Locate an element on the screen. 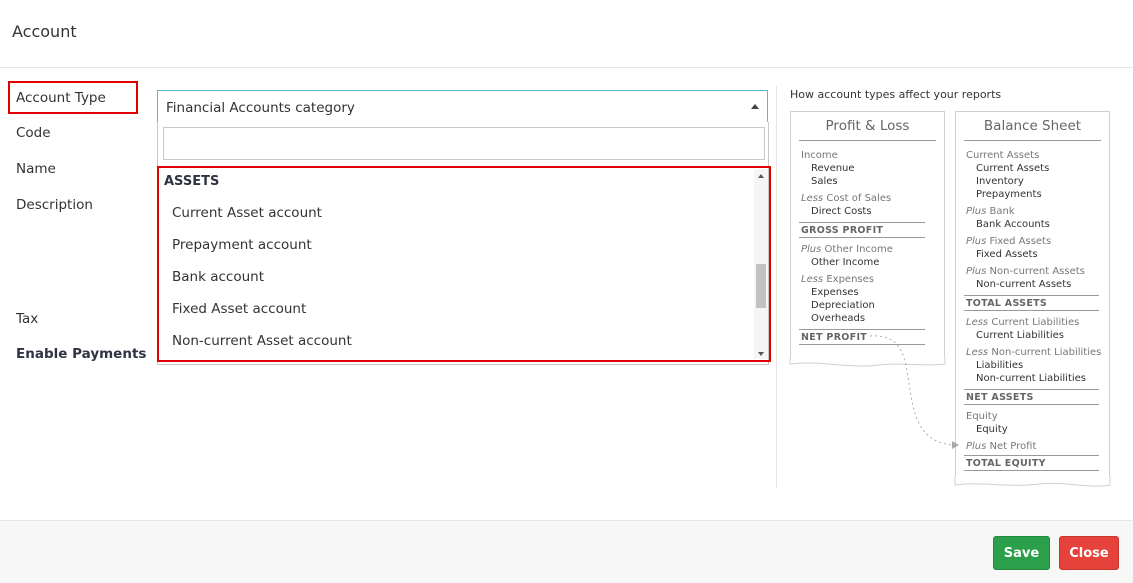  total-equity-total: TOTAL EQUITY is located at coordinates (1006, 463).